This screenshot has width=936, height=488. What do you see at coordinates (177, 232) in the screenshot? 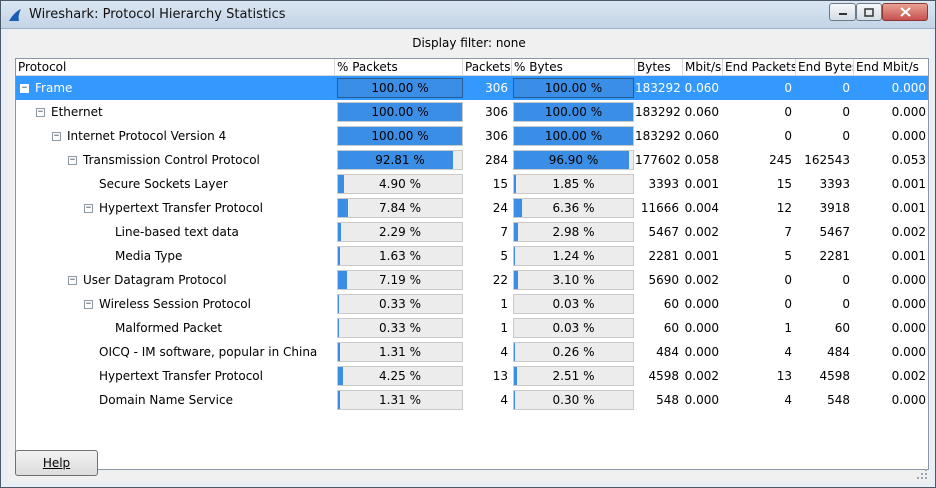
I see `protocol-name: Line-based text data` at bounding box center [177, 232].